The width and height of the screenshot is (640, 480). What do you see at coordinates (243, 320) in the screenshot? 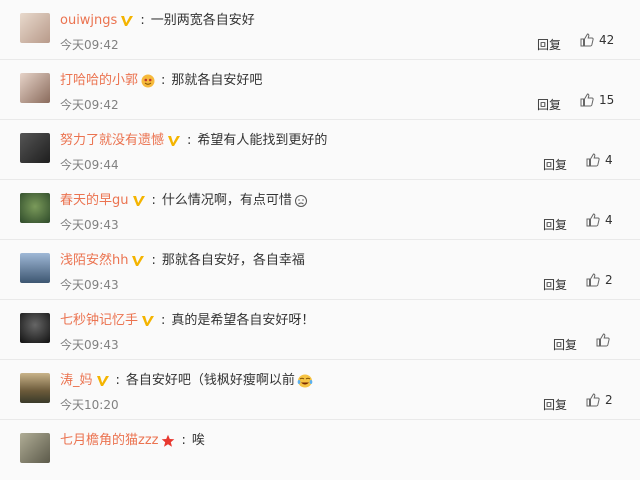
I see `comment-text: 真的是希望各自安好呀！` at bounding box center [243, 320].